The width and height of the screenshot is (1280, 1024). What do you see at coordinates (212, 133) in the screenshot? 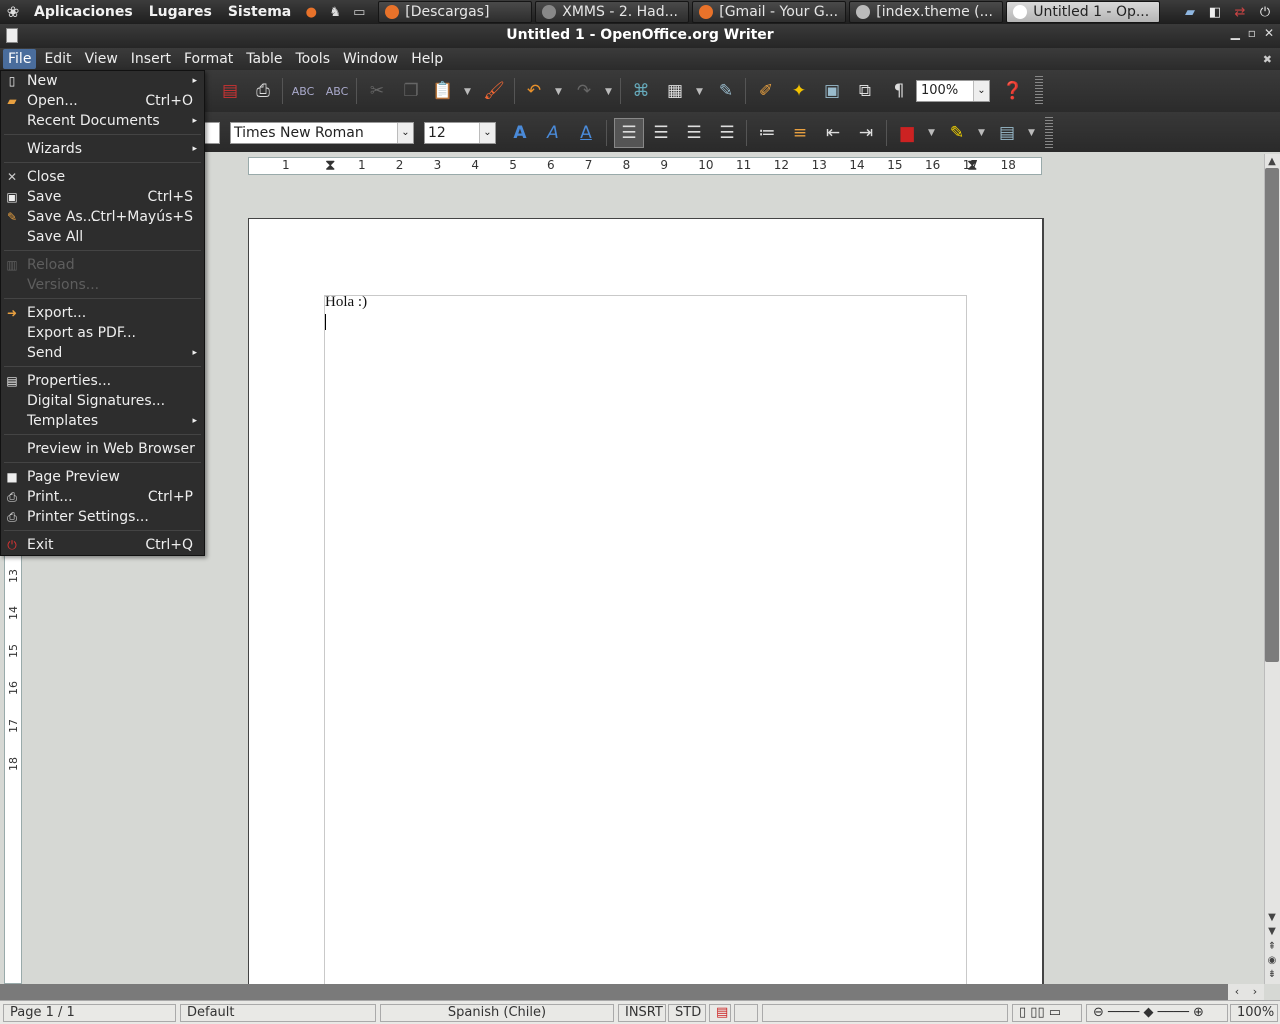
I see `paragraph-style-select` at bounding box center [212, 133].